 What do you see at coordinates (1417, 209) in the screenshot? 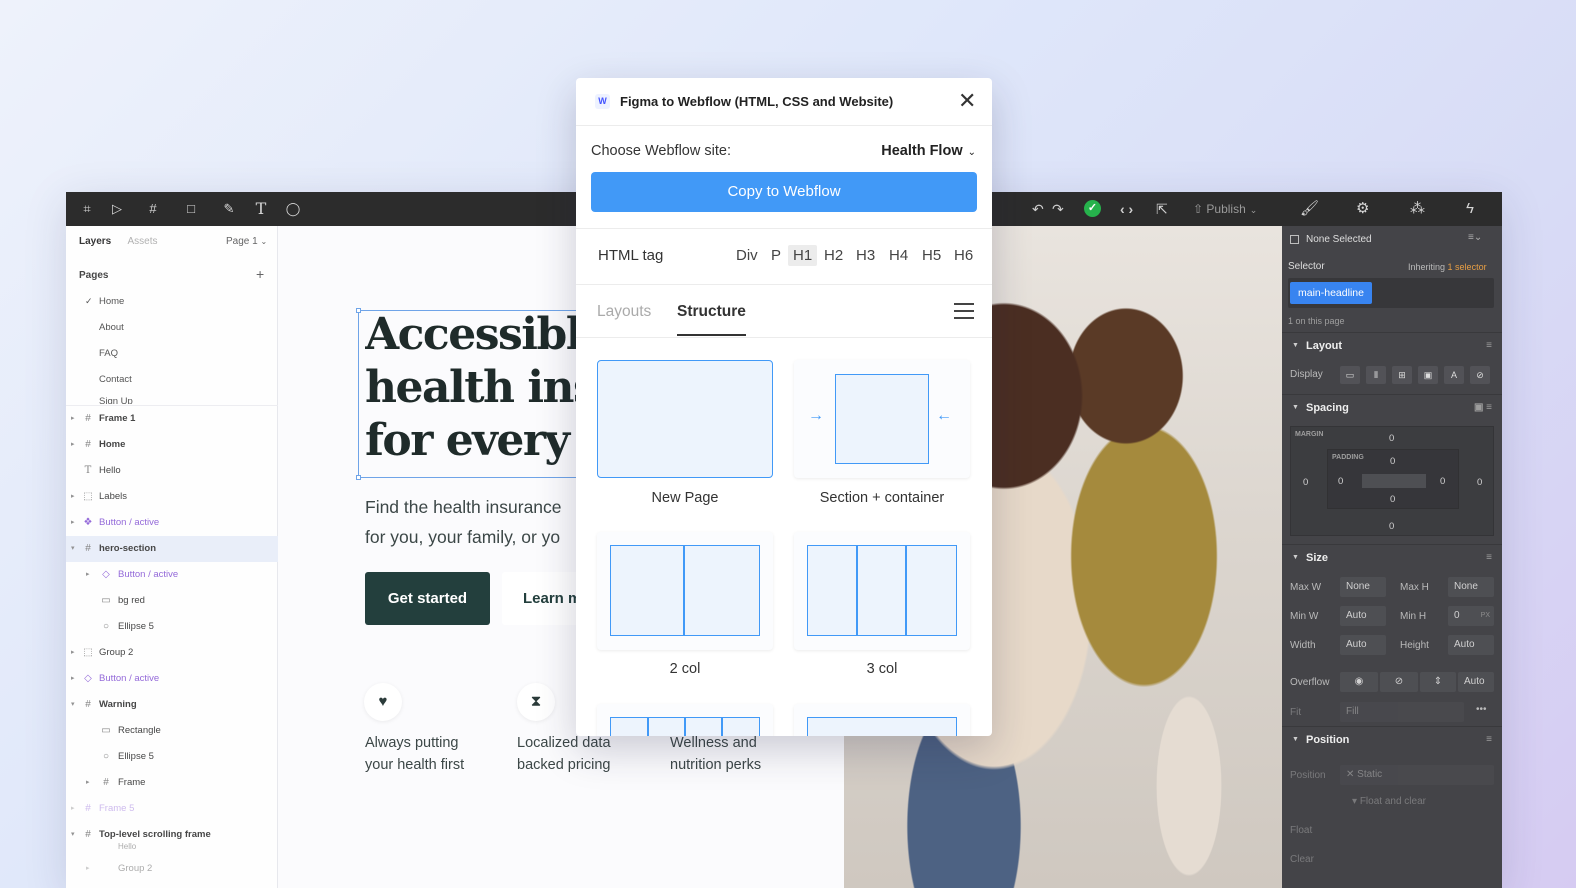
I see `interactions-icon: ⁂` at bounding box center [1417, 209].